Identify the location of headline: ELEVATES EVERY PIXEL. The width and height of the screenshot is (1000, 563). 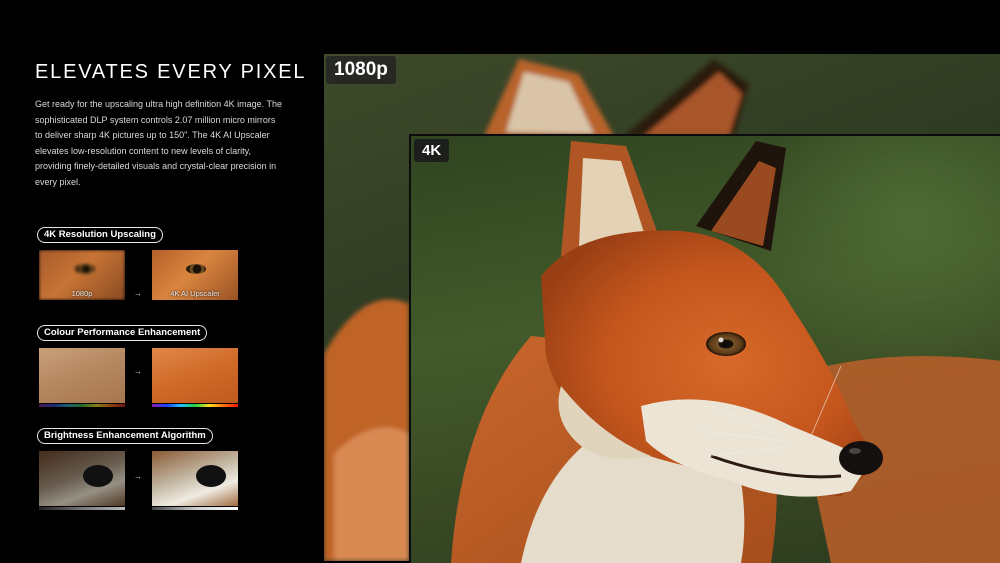
(171, 72).